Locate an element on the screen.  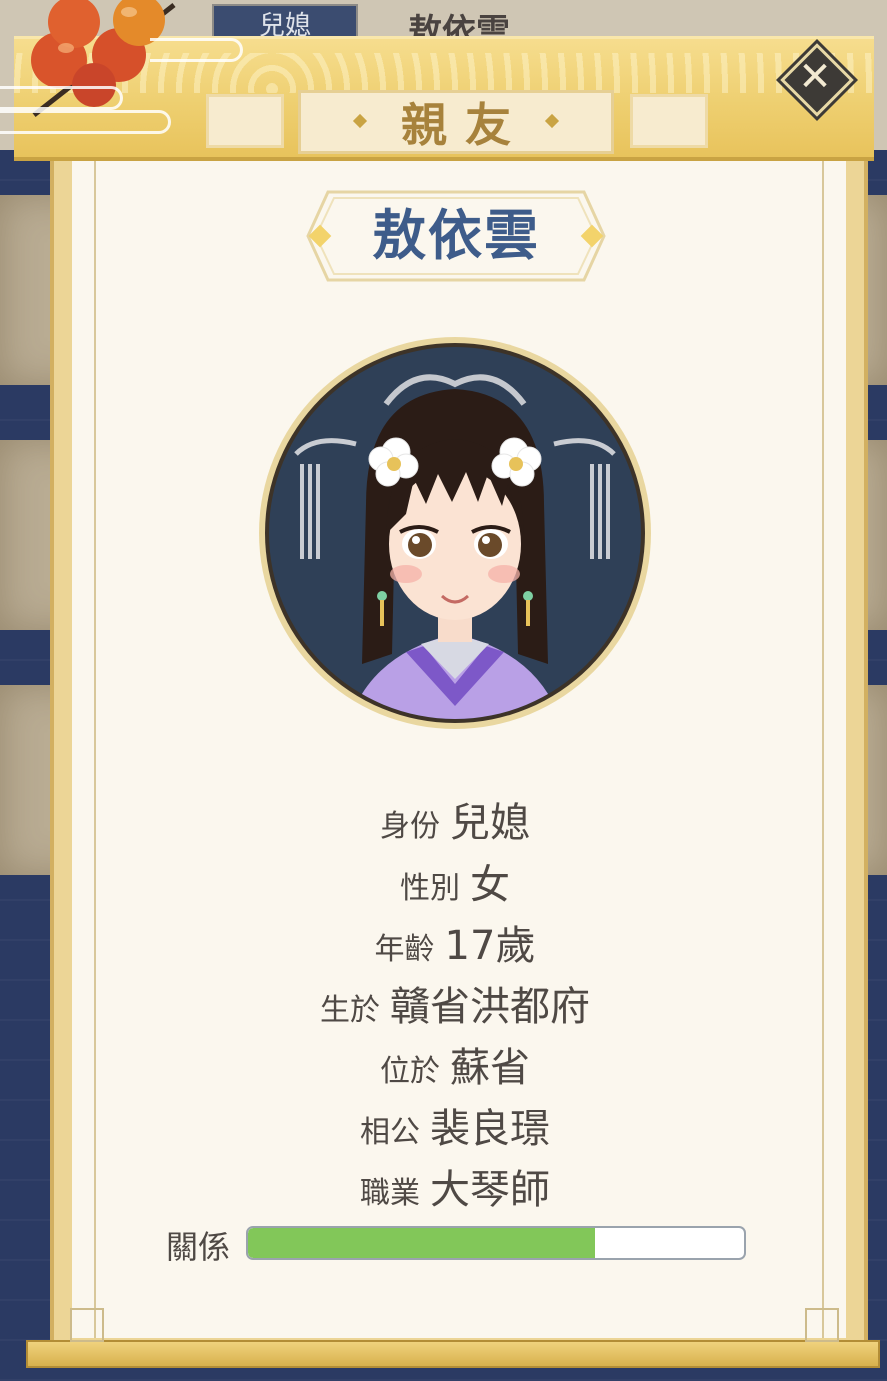
info-row-occupation: 職業 大琴師 is located at coordinates (455, 1186).